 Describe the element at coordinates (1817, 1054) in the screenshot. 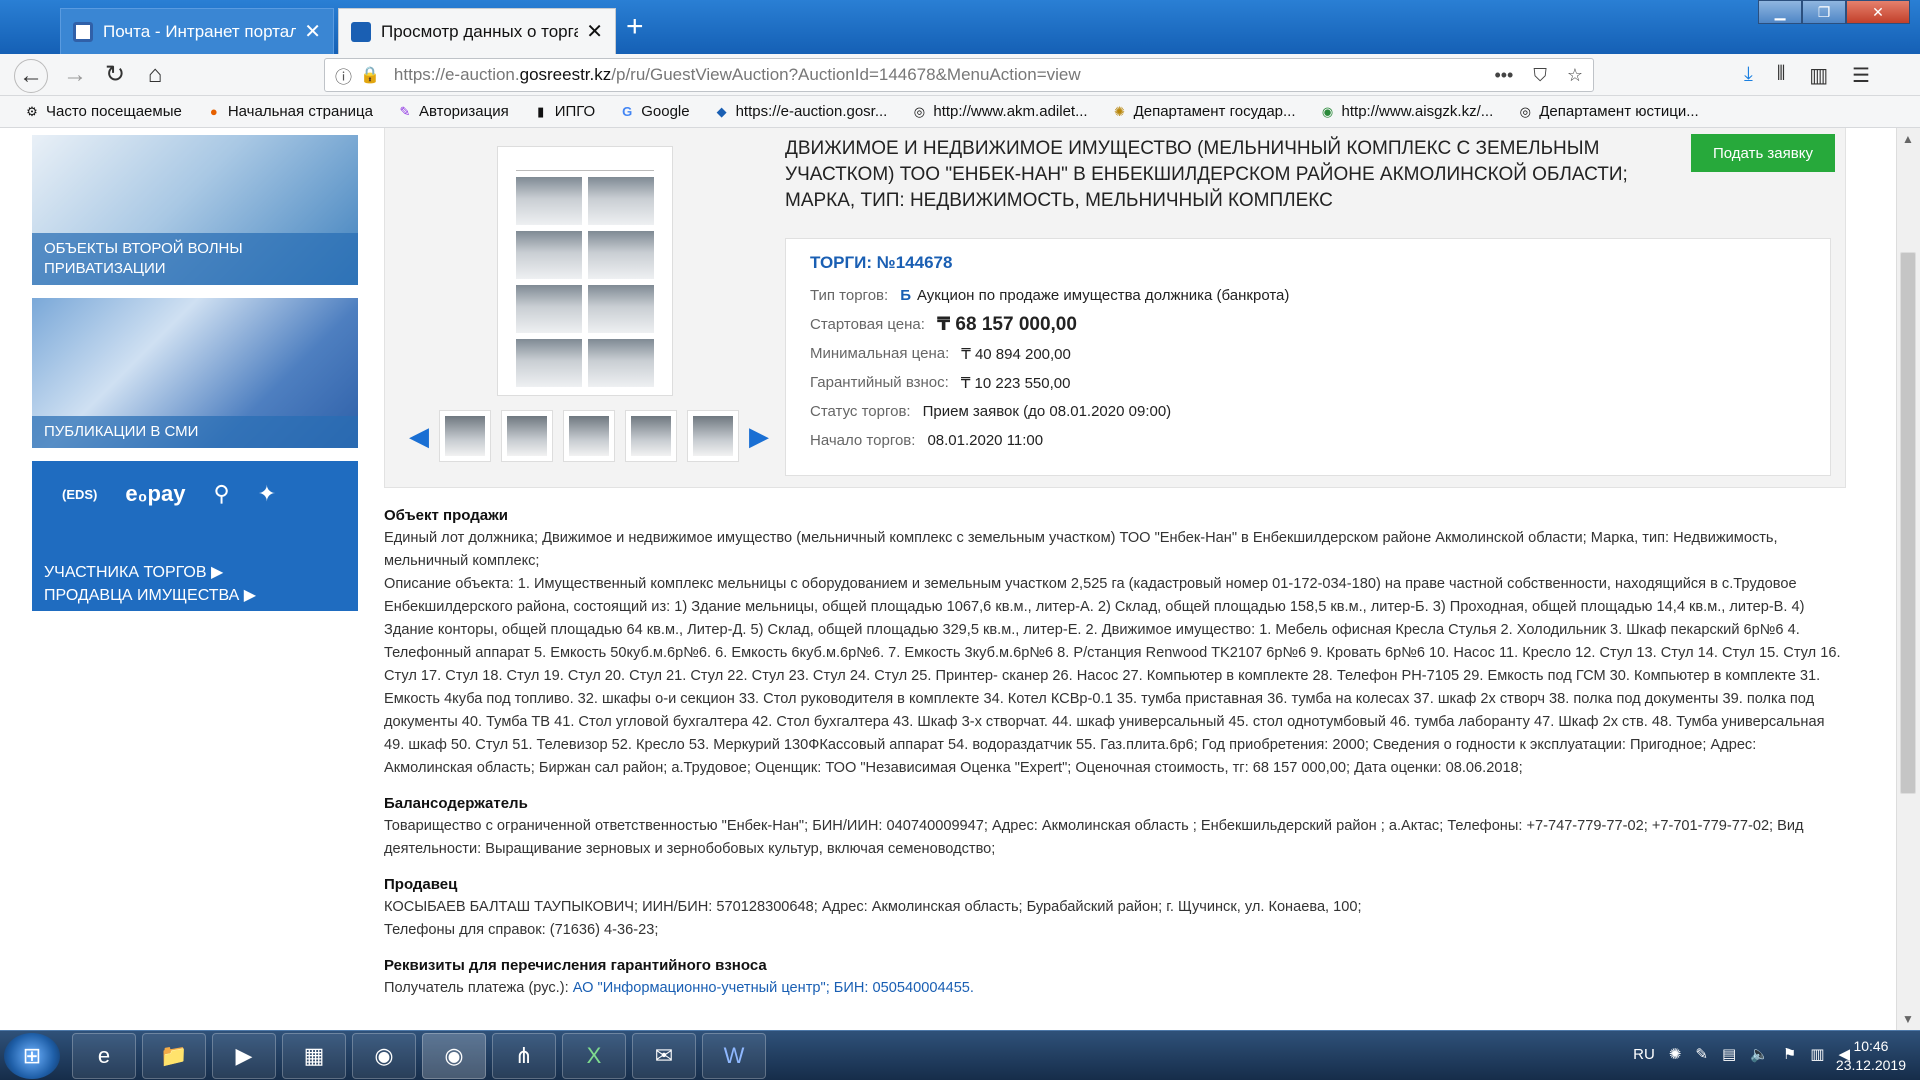

I see `network-icon: ▥` at that location.